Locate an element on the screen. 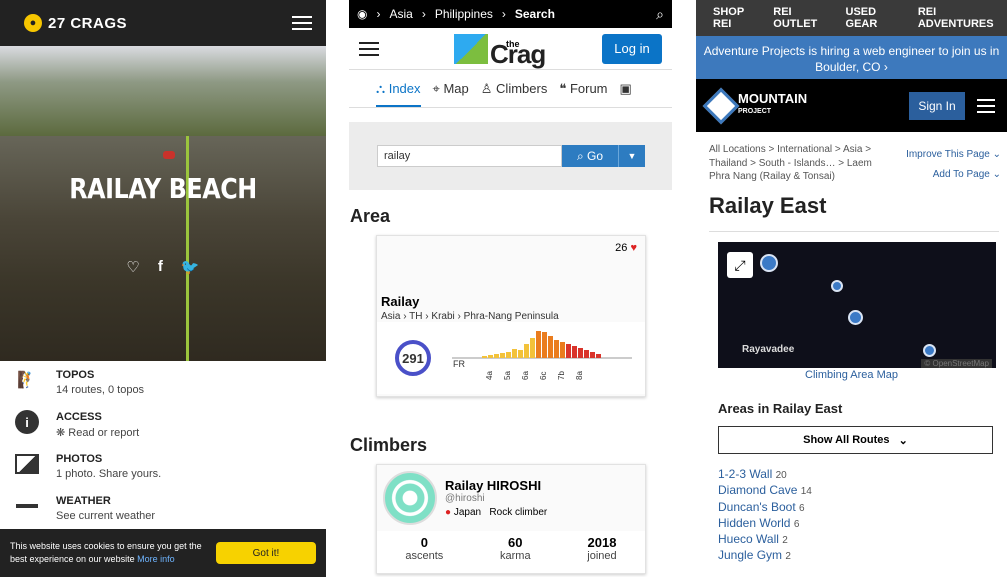  topos-title: TOPOS is located at coordinates (75, 375).